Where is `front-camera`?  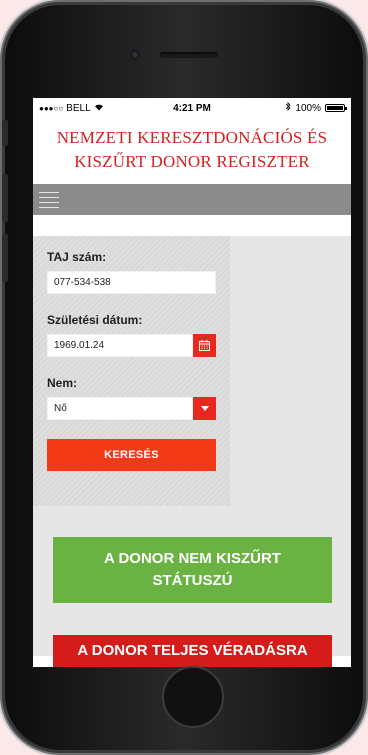
front-camera is located at coordinates (135, 55).